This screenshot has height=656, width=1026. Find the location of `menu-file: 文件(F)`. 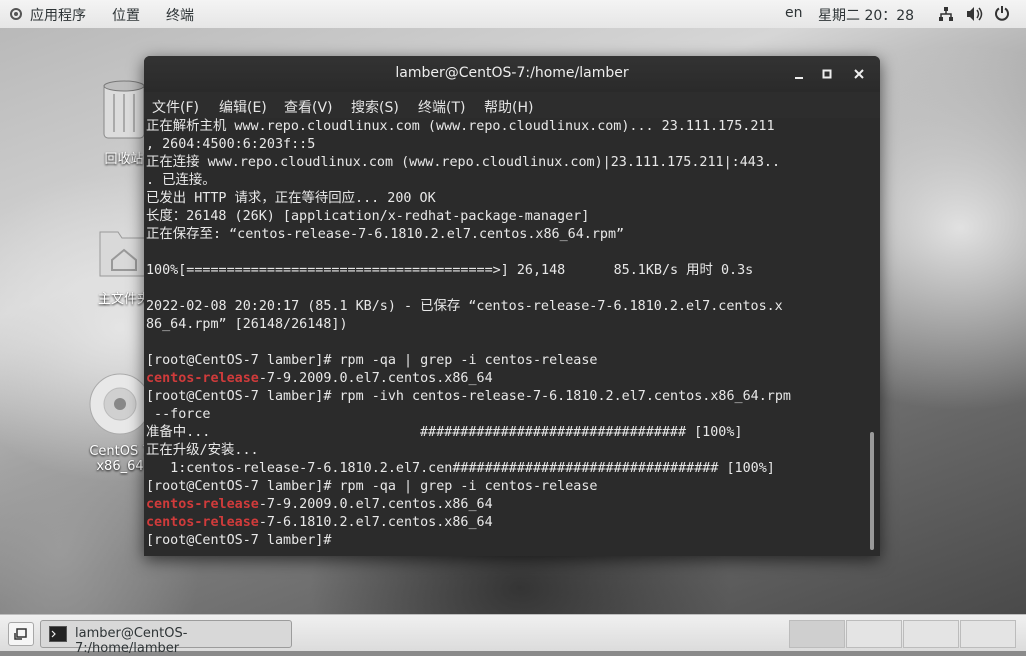

menu-file: 文件(F) is located at coordinates (175, 107).